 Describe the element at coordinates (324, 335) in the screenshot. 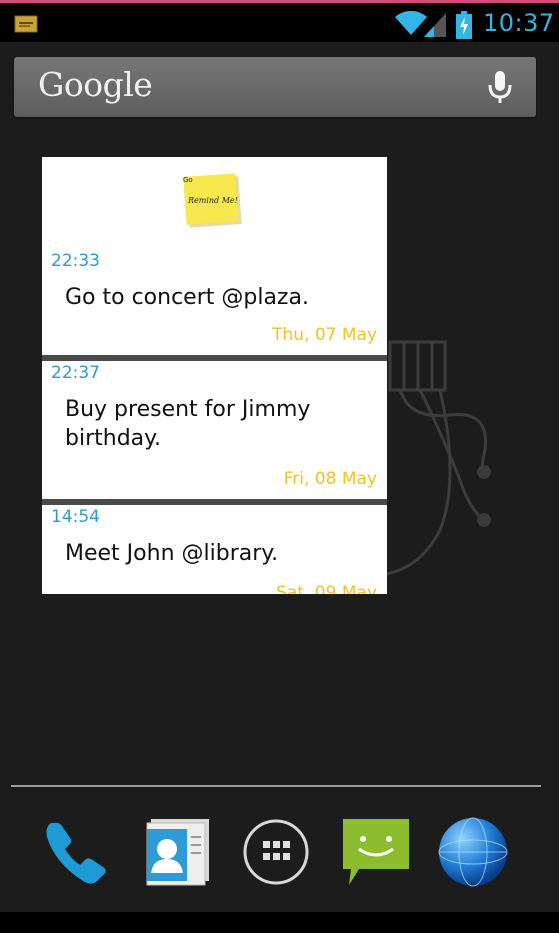

I see `note-date: Thu, 07 May` at that location.